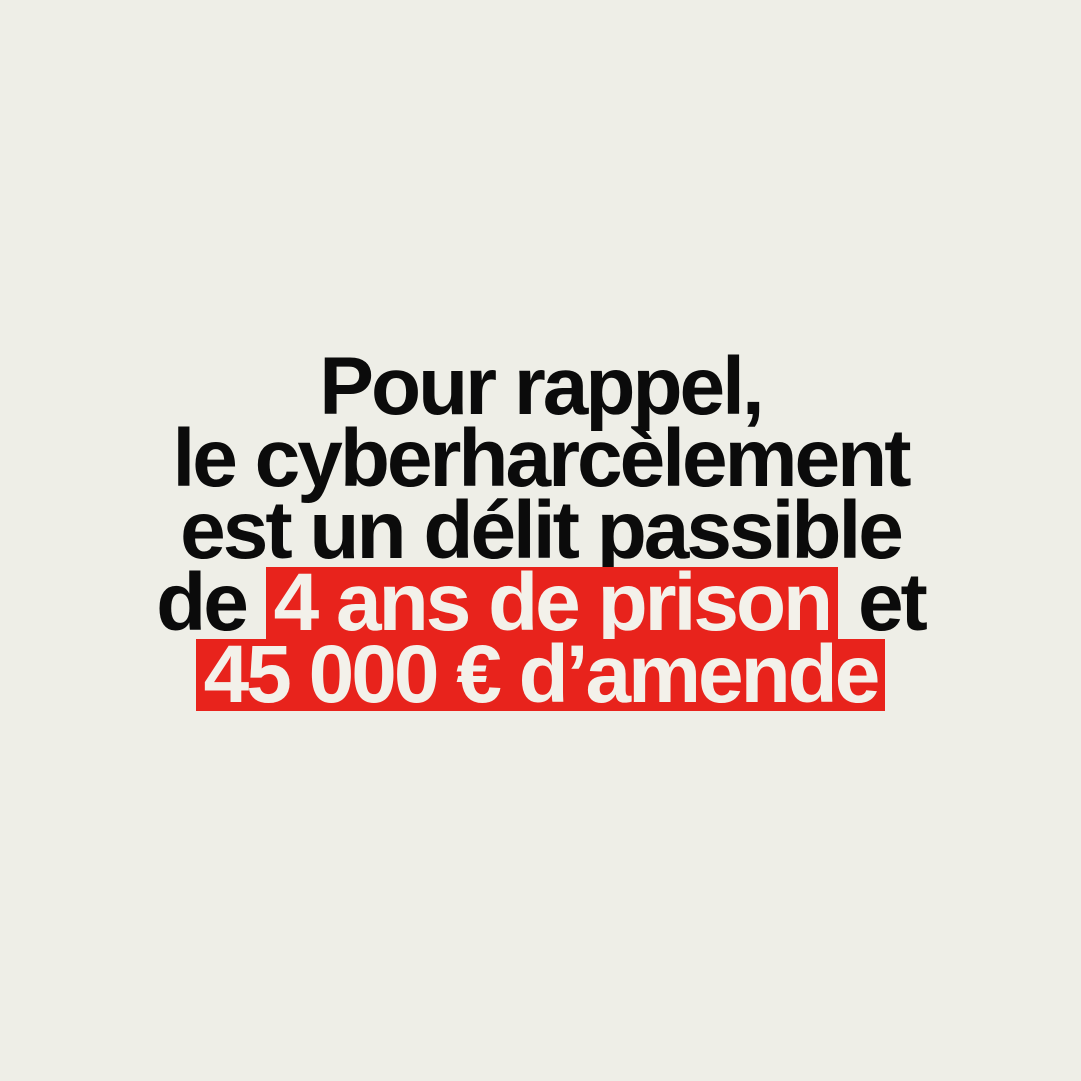  I want to click on text-line-5: 45 000 € d’amende, so click(540, 675).